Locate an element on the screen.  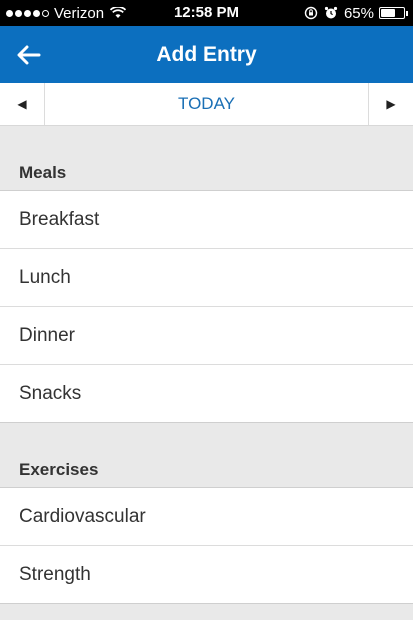
section-header-meals: Meals is located at coordinates (206, 173).